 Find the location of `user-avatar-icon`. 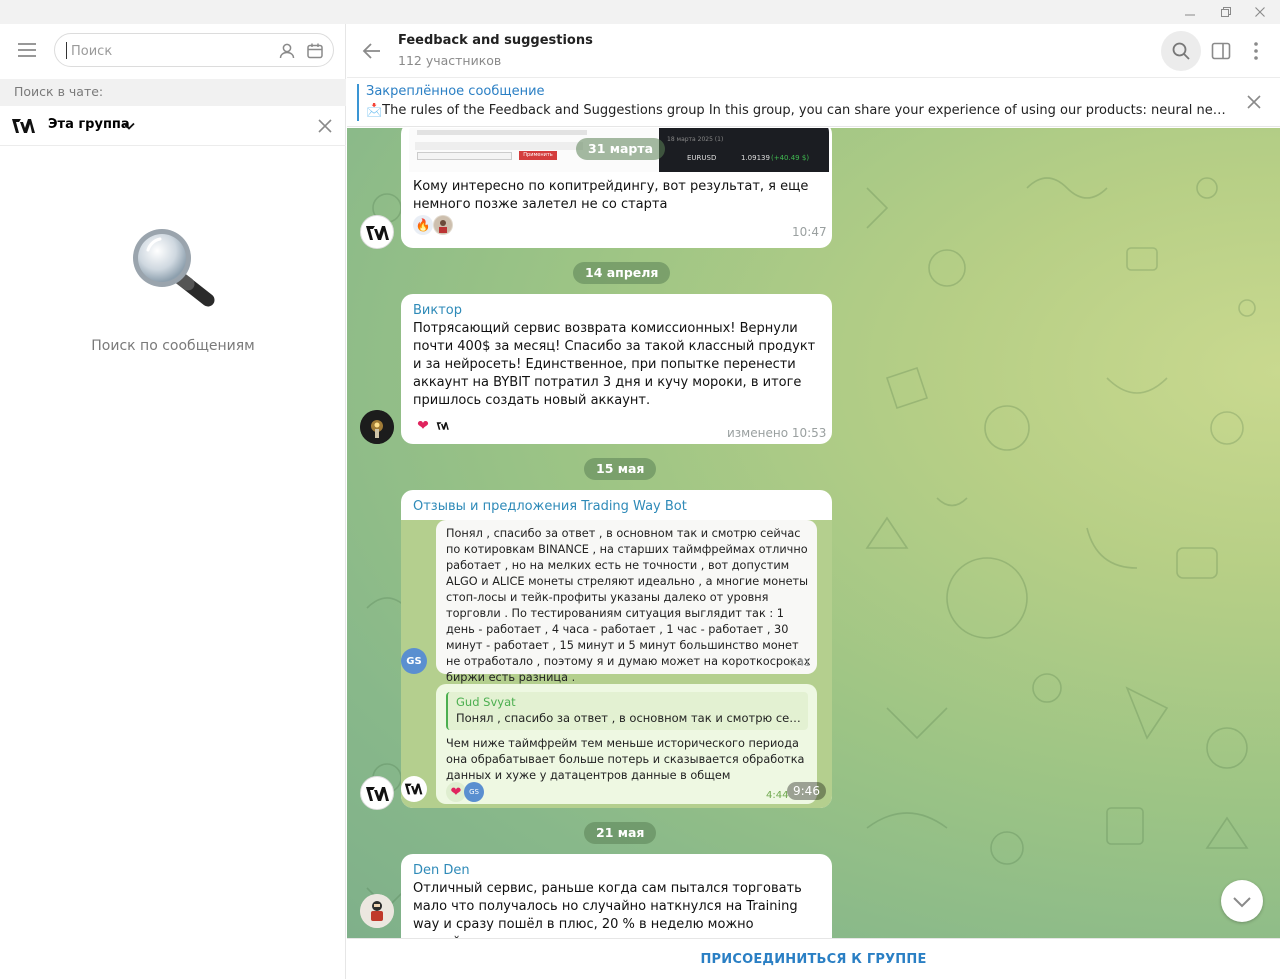

user-avatar-icon is located at coordinates (443, 225).